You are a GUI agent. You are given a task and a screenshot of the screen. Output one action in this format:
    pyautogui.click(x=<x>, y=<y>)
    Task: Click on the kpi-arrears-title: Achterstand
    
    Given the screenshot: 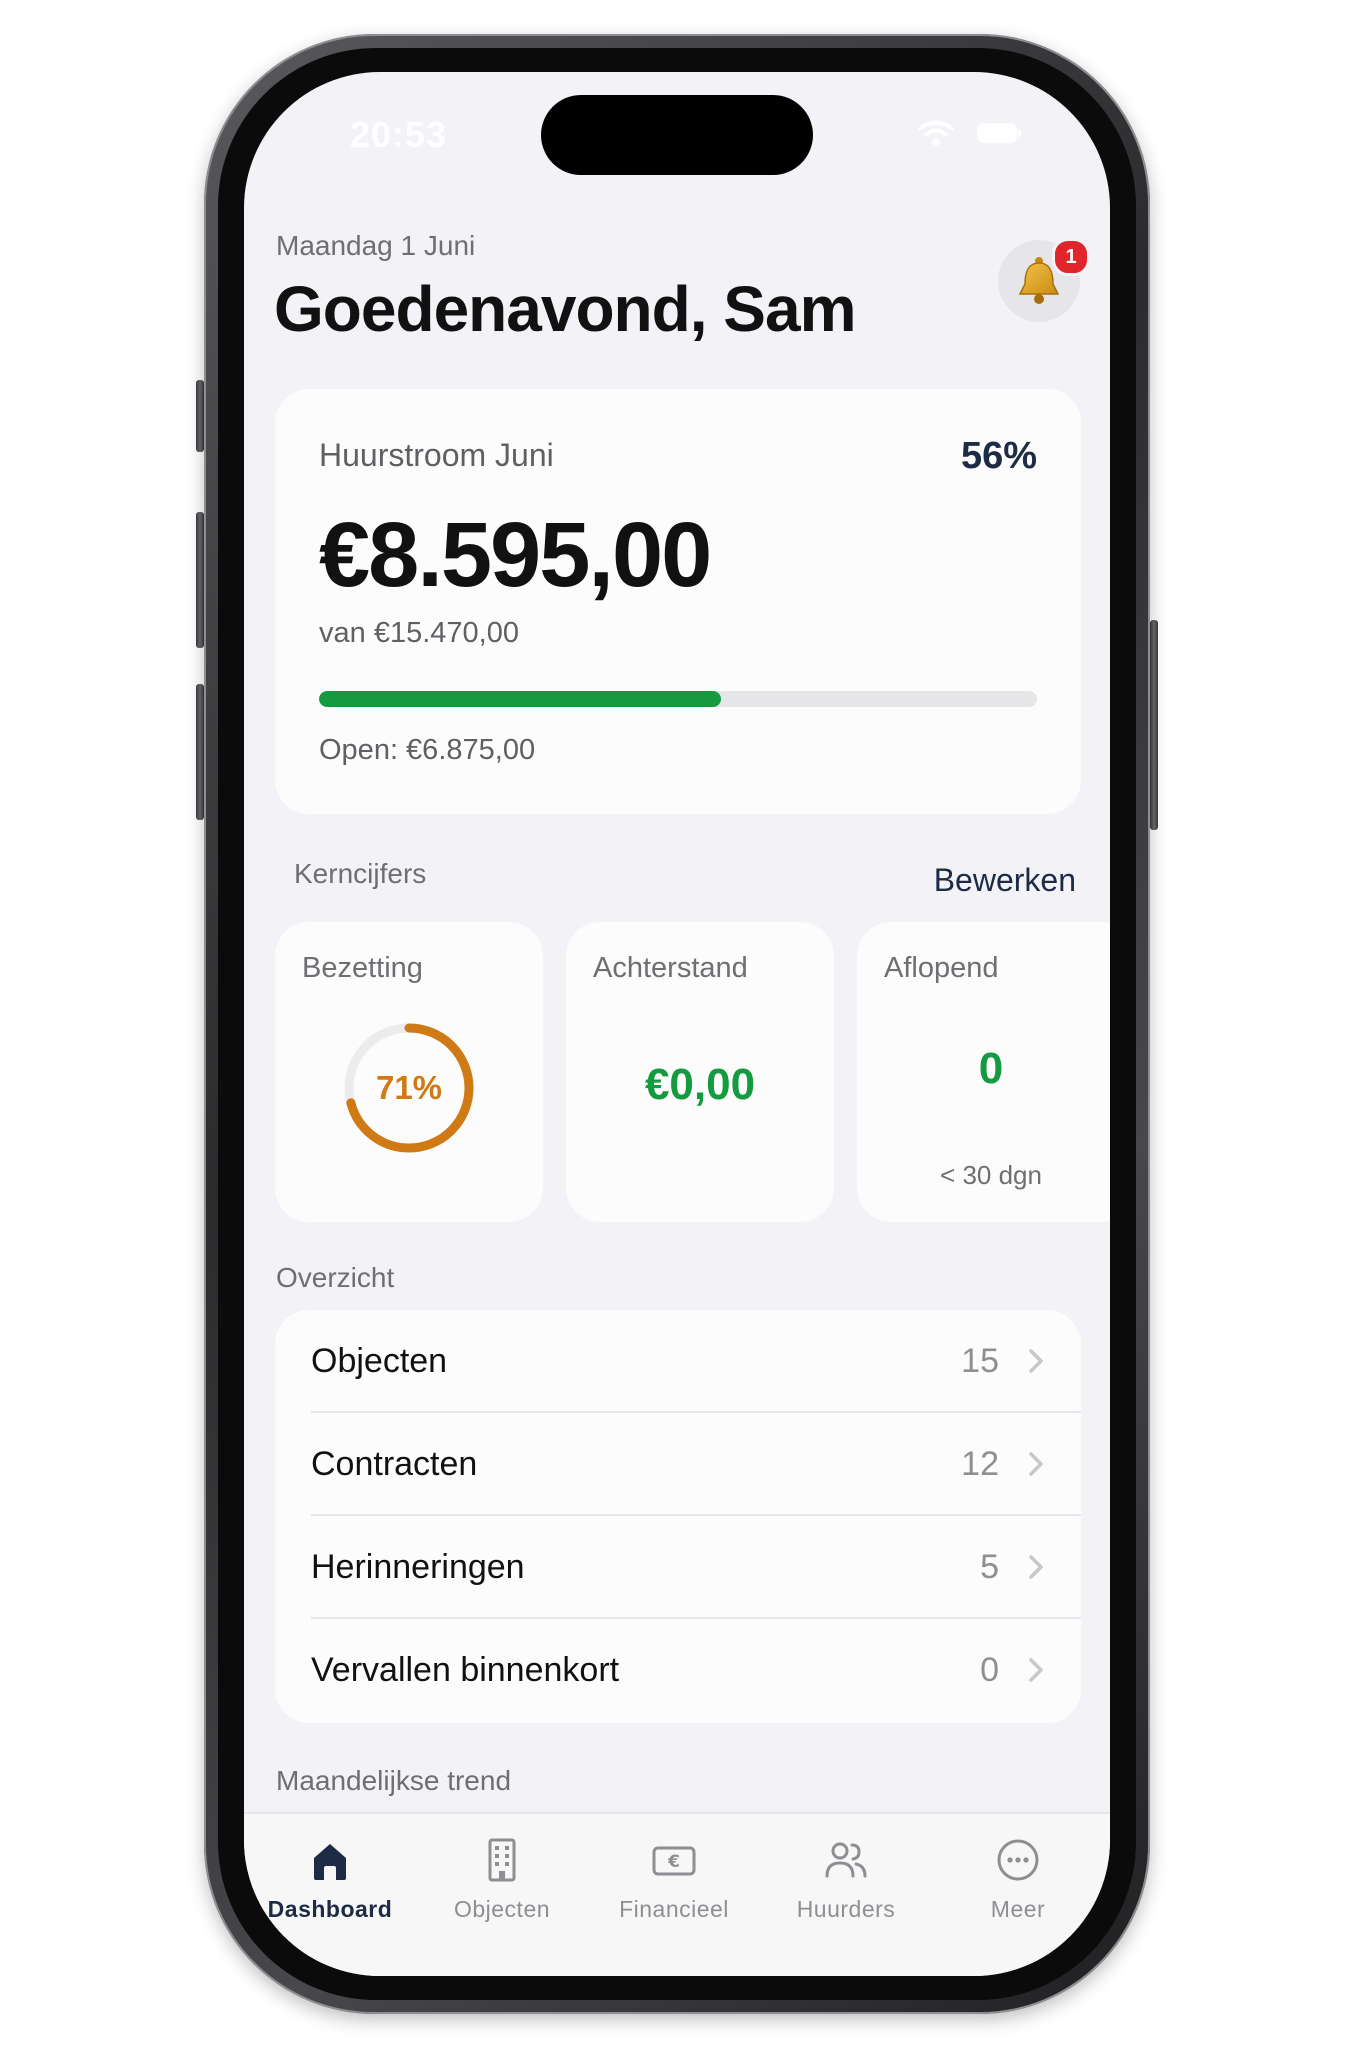 What is the action you would take?
    pyautogui.click(x=670, y=968)
    